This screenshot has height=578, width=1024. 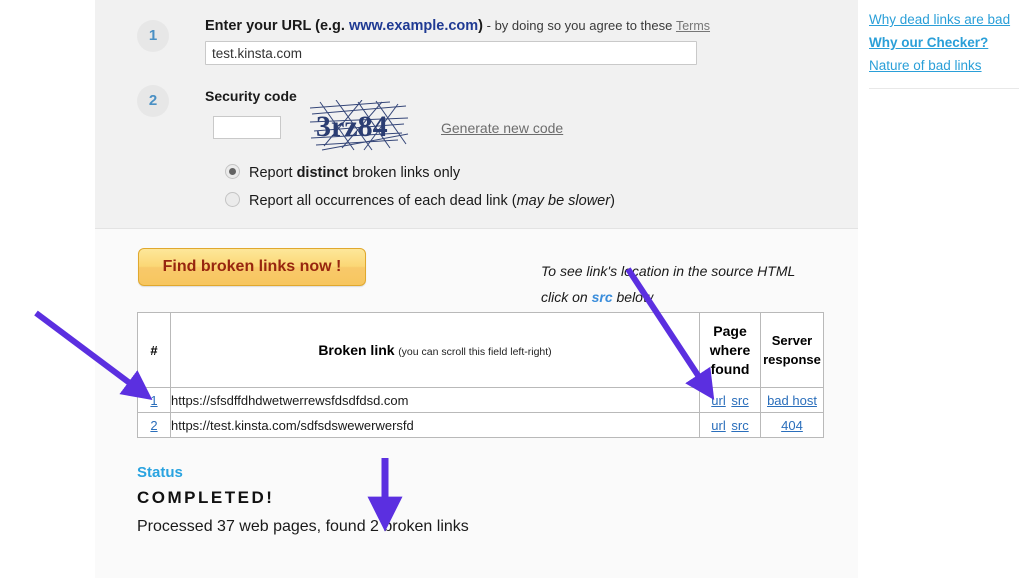 I want to click on row-number-link: 1, so click(x=154, y=400).